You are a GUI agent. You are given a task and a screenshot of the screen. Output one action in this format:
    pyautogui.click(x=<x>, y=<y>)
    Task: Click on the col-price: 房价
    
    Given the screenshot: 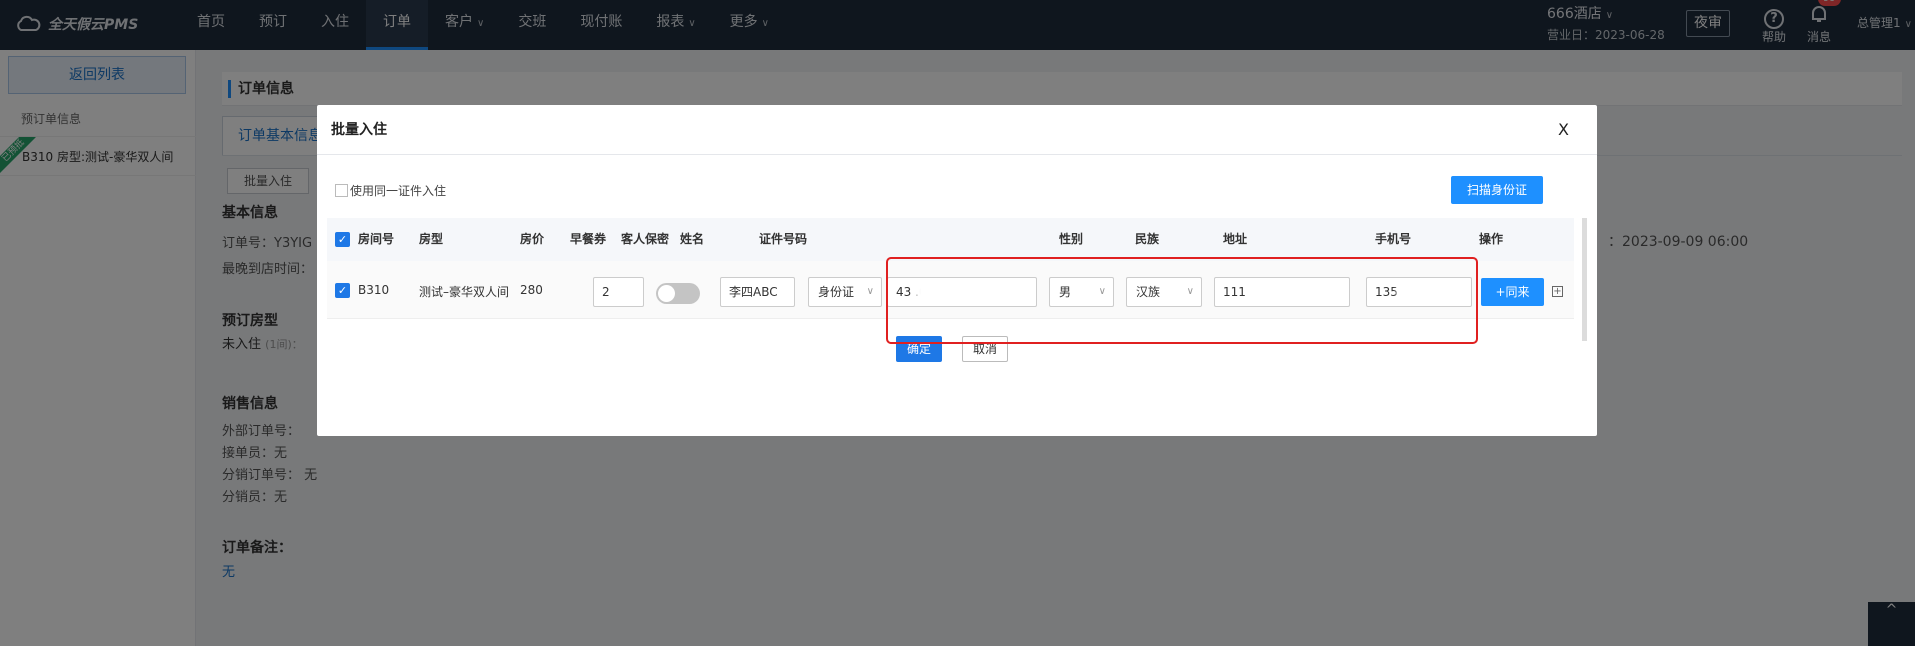 What is the action you would take?
    pyautogui.click(x=532, y=239)
    